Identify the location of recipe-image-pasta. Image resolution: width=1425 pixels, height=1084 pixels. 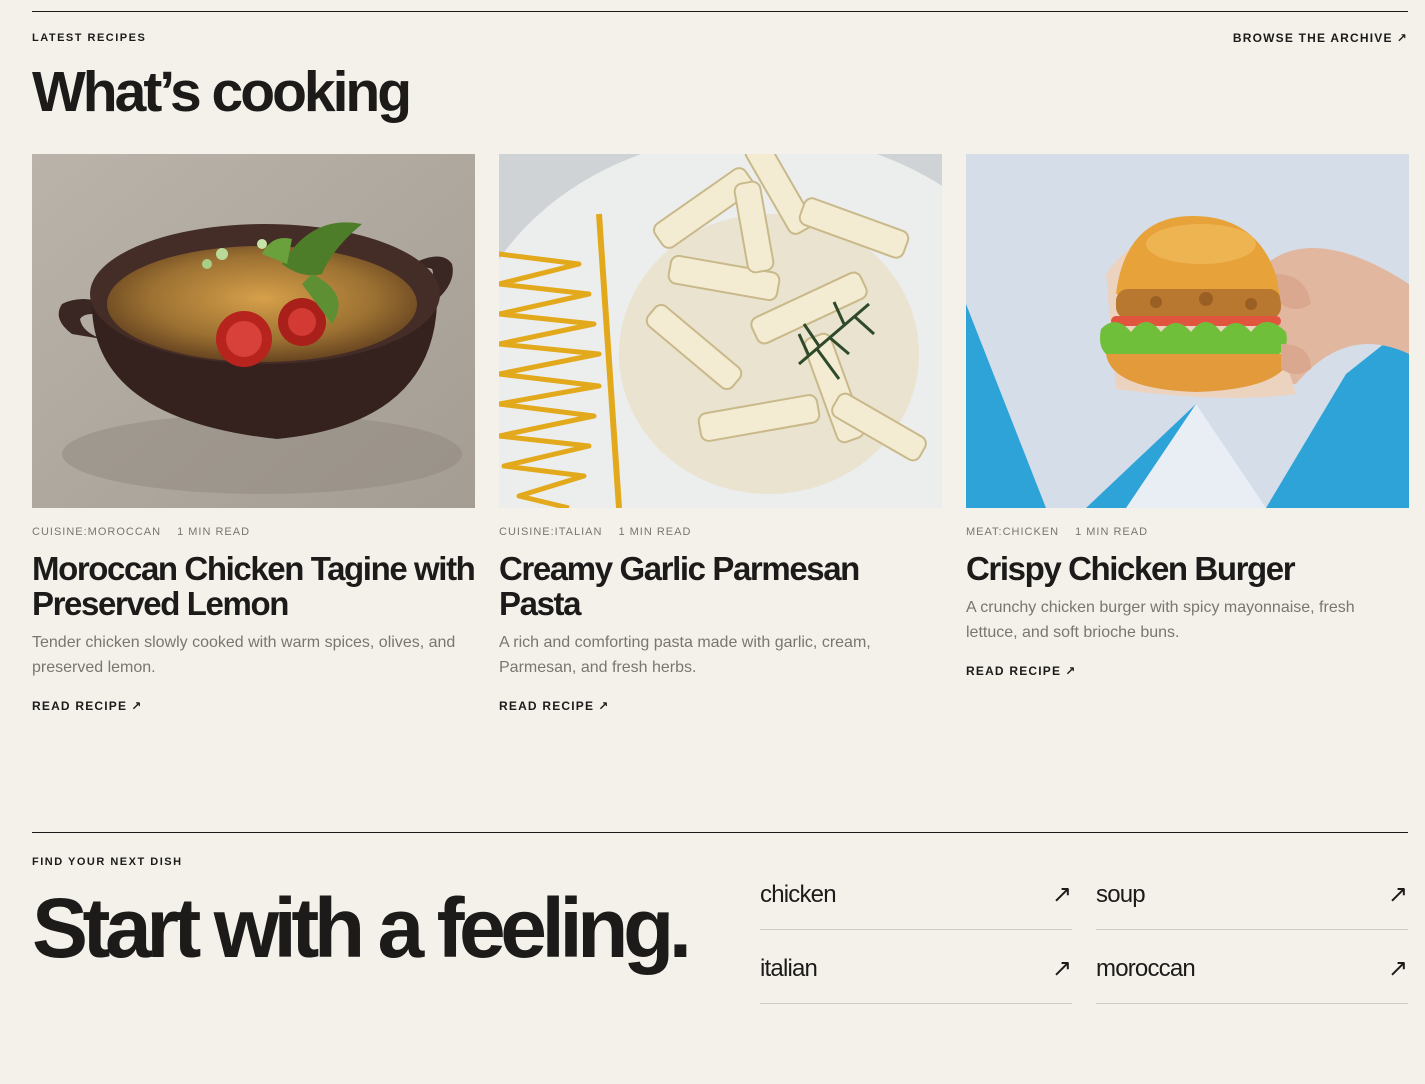
(720, 331).